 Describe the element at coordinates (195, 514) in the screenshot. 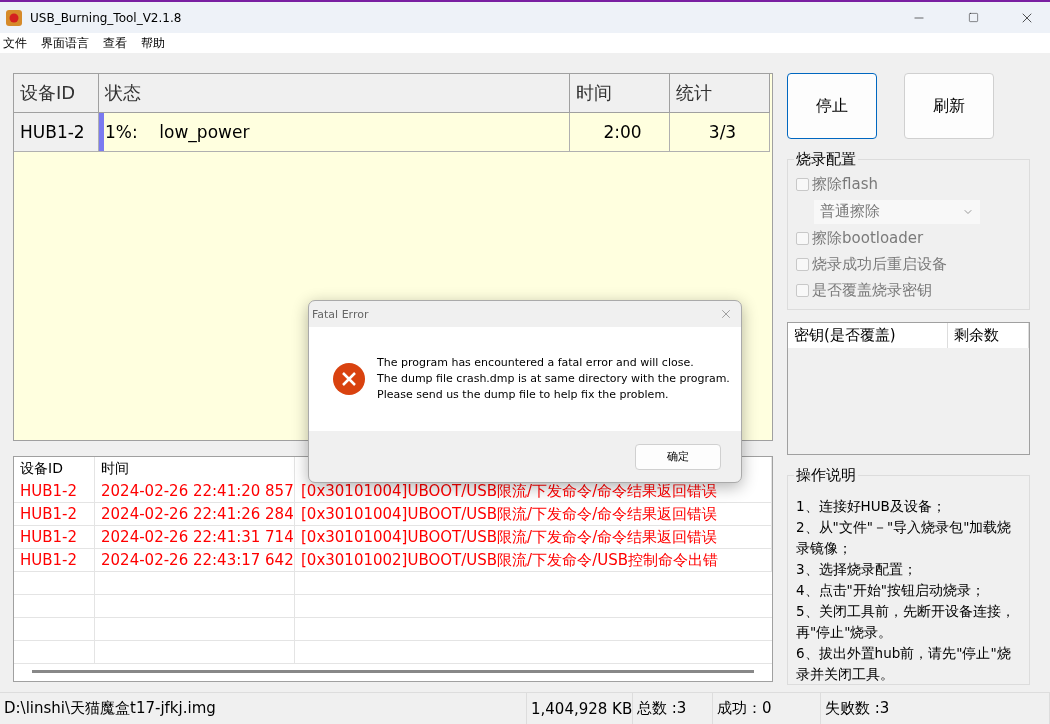

I see `table-cell: 2024-02-26 22:41:26 284` at that location.